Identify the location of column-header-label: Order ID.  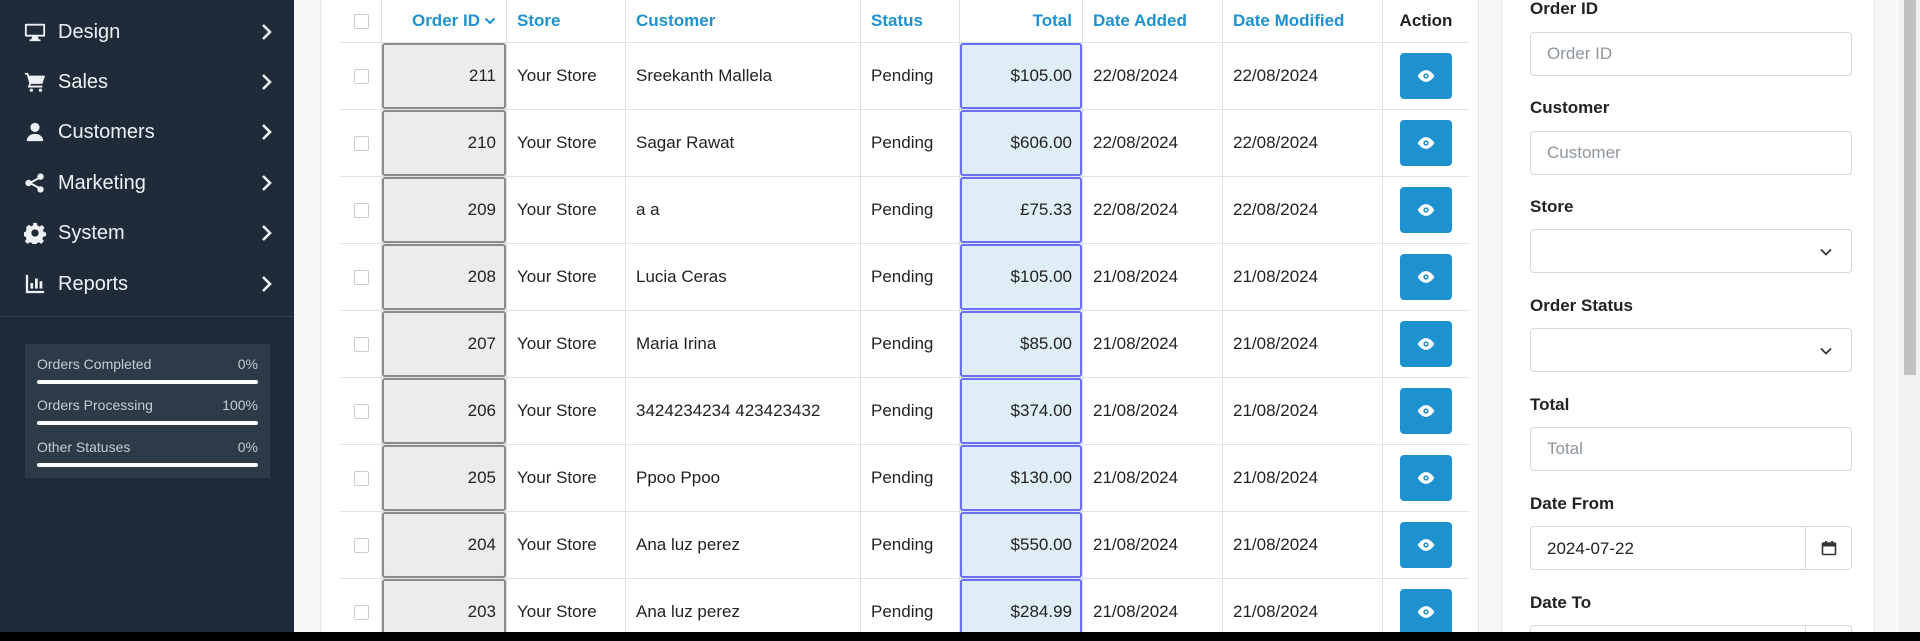
(445, 20).